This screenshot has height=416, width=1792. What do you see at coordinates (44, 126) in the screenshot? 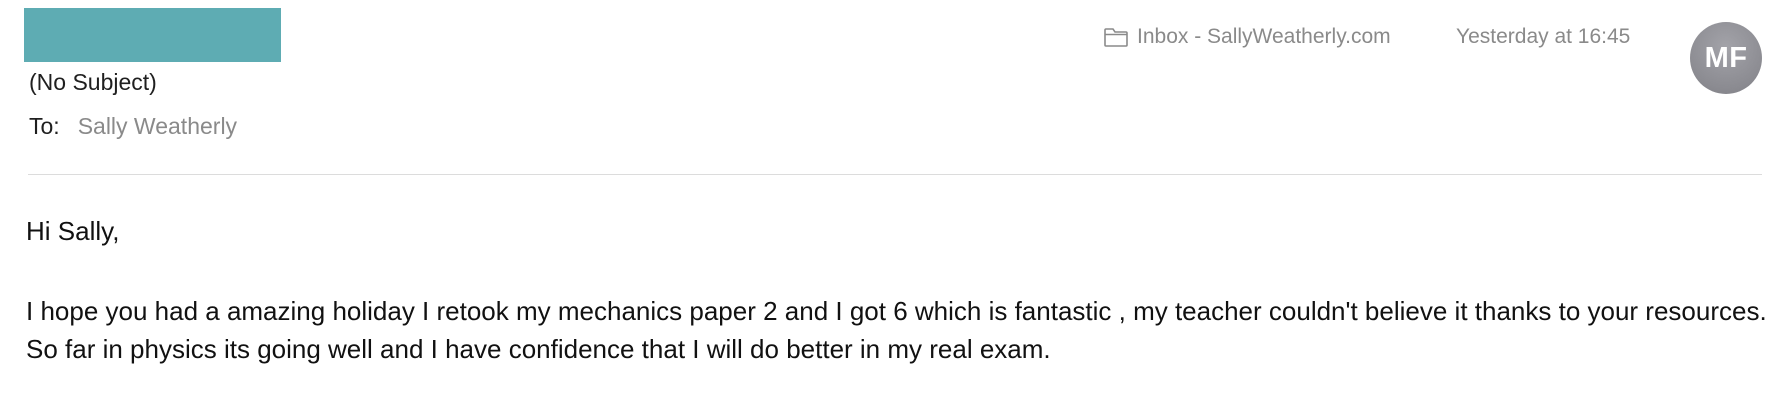
I see `to-label: To:` at bounding box center [44, 126].